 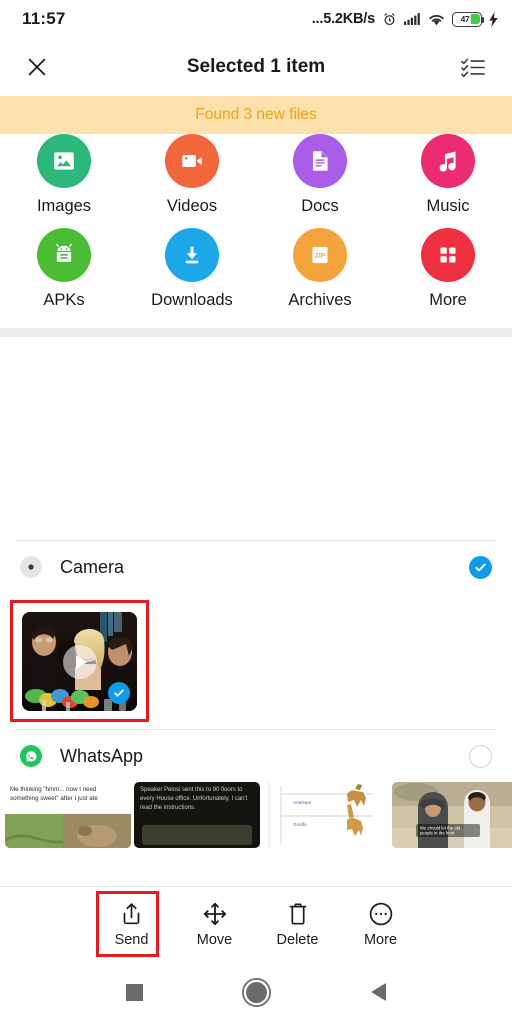 What do you see at coordinates (214, 940) in the screenshot?
I see `action-label: Move` at bounding box center [214, 940].